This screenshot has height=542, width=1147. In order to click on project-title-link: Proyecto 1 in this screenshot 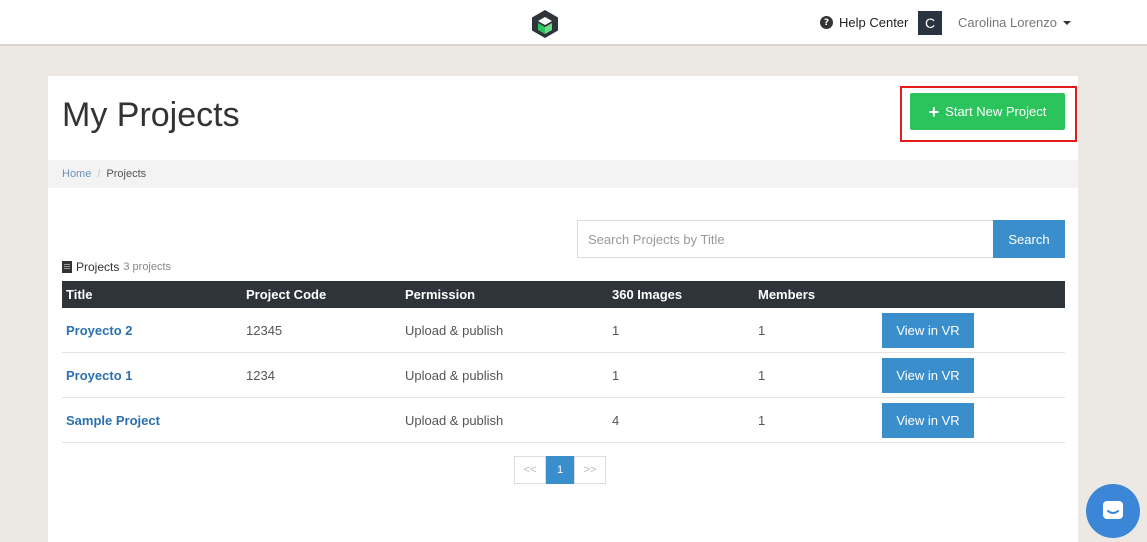, I will do `click(99, 375)`.